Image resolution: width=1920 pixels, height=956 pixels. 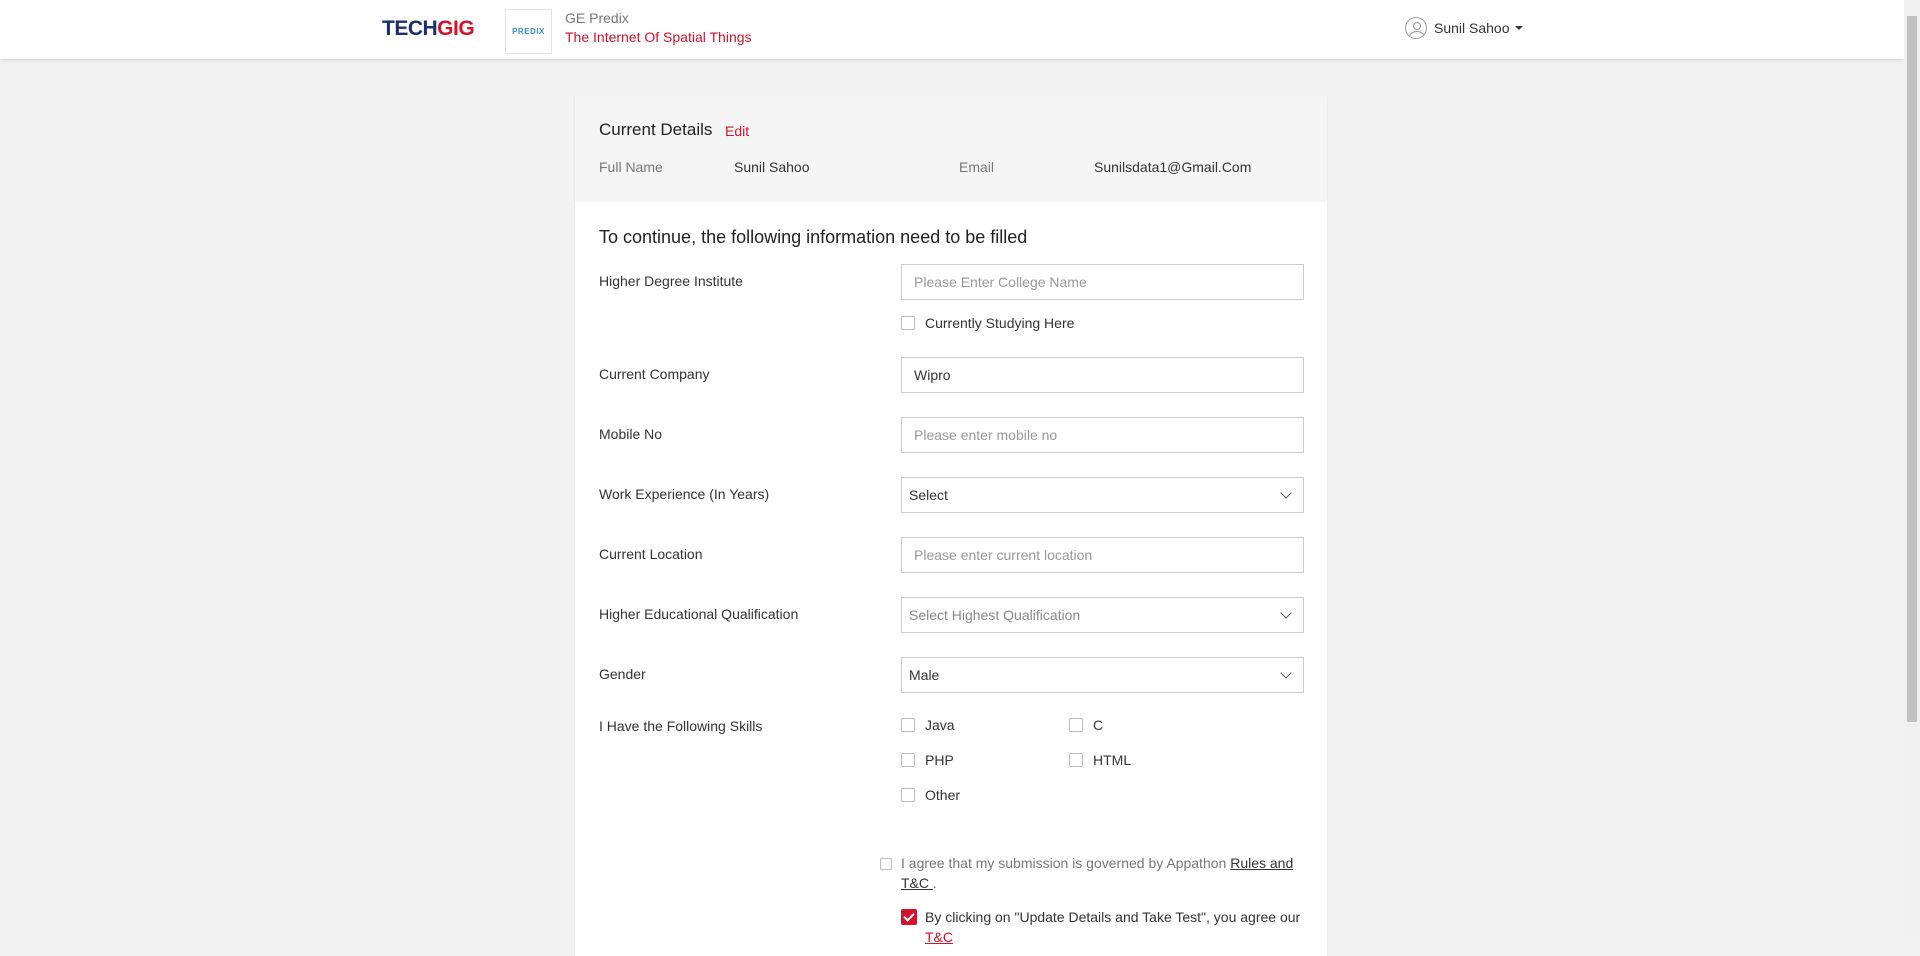 I want to click on agree-rules-checkbox, so click(x=886, y=864).